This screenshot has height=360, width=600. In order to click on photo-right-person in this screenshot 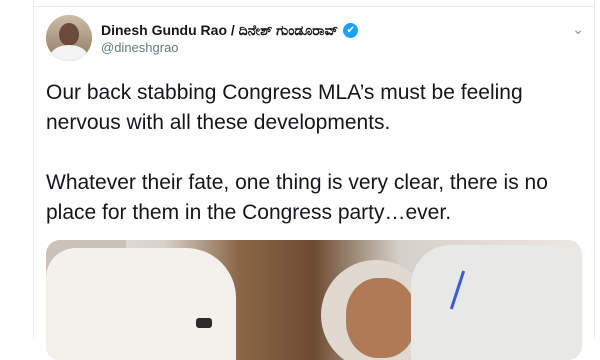, I will do `click(496, 302)`.